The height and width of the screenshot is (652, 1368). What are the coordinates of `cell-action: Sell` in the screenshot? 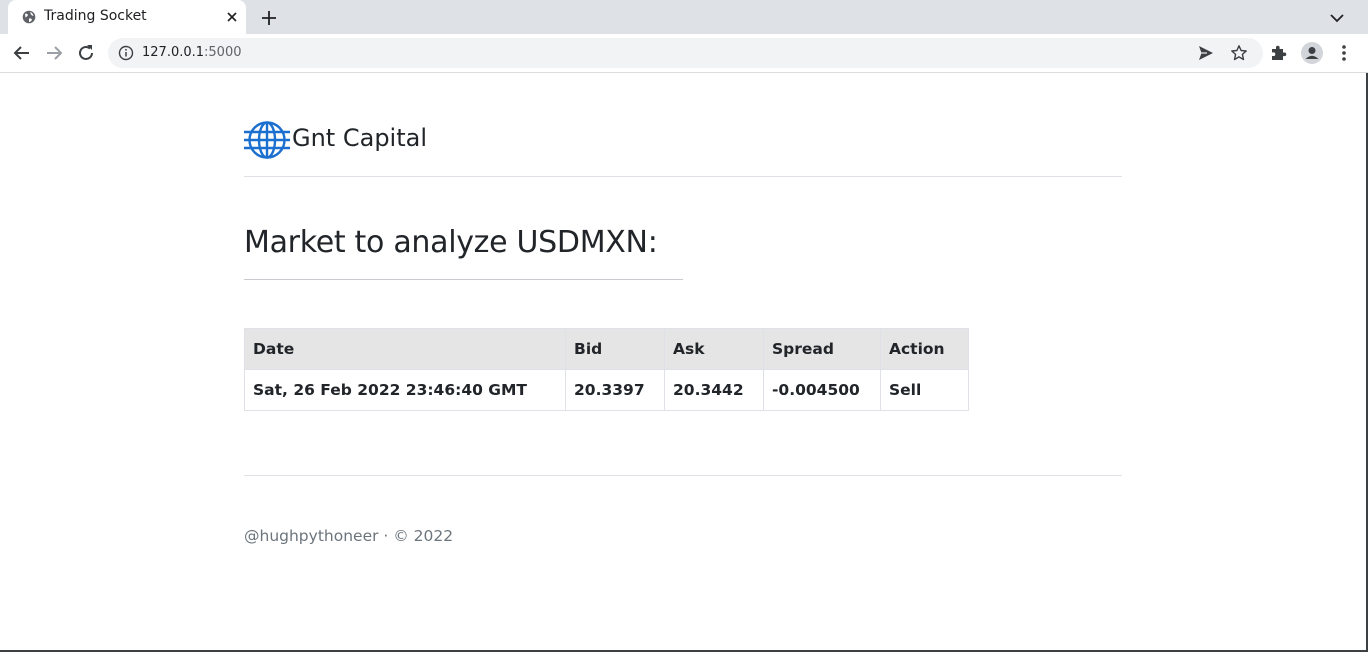 It's located at (924, 390).